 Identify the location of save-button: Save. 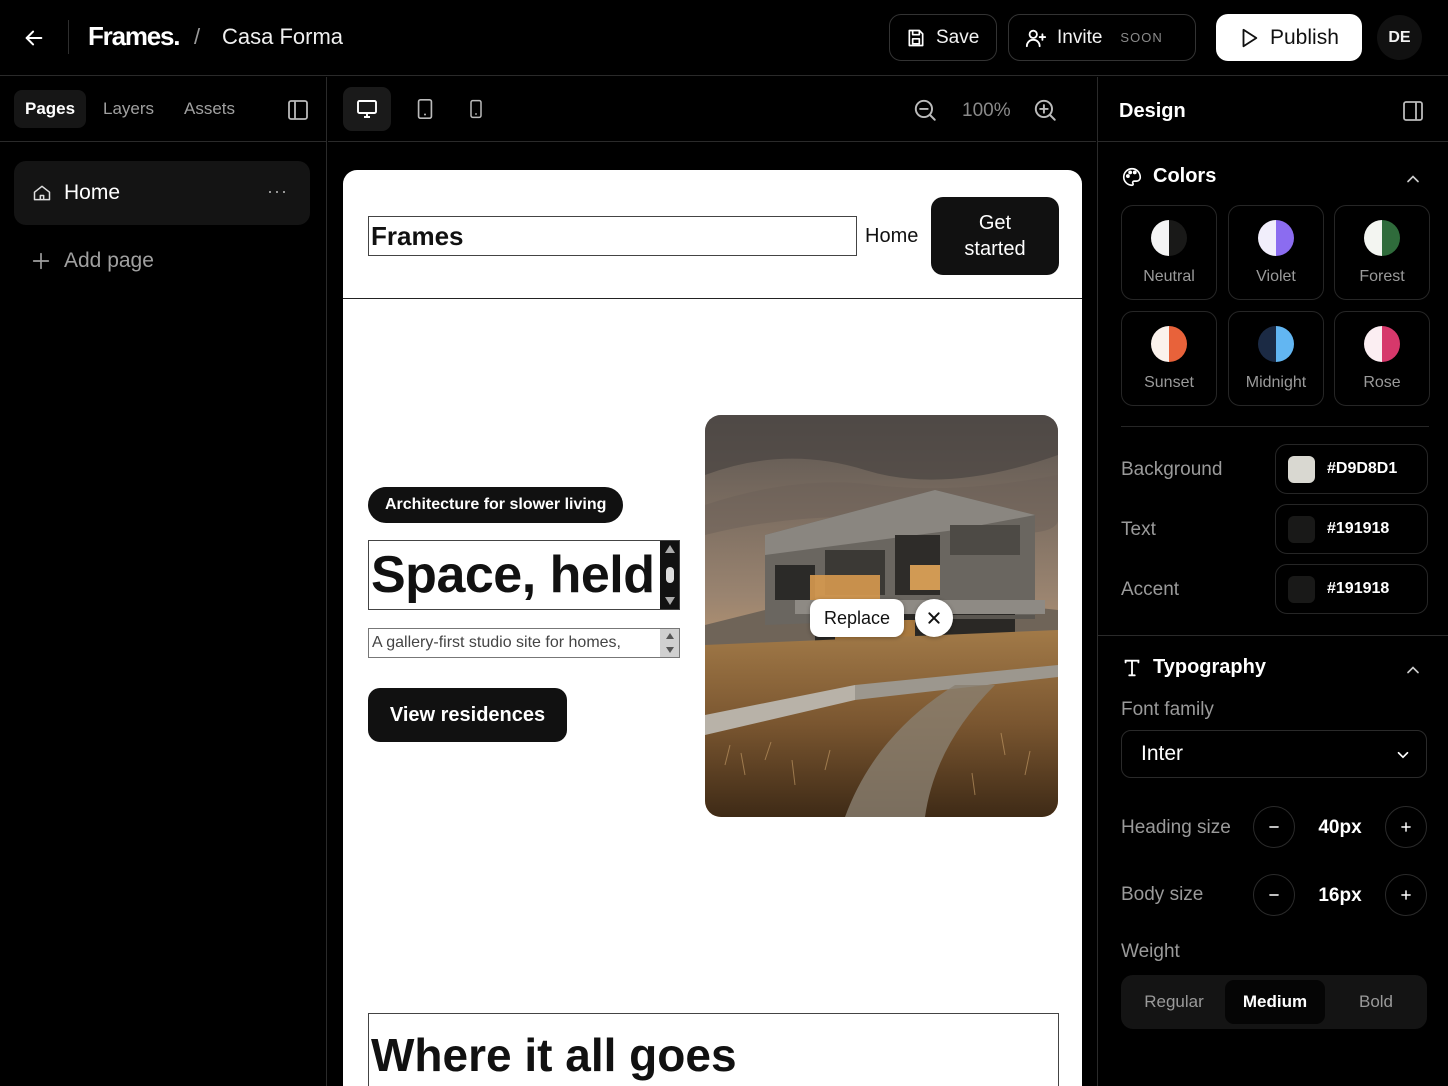
(943, 37).